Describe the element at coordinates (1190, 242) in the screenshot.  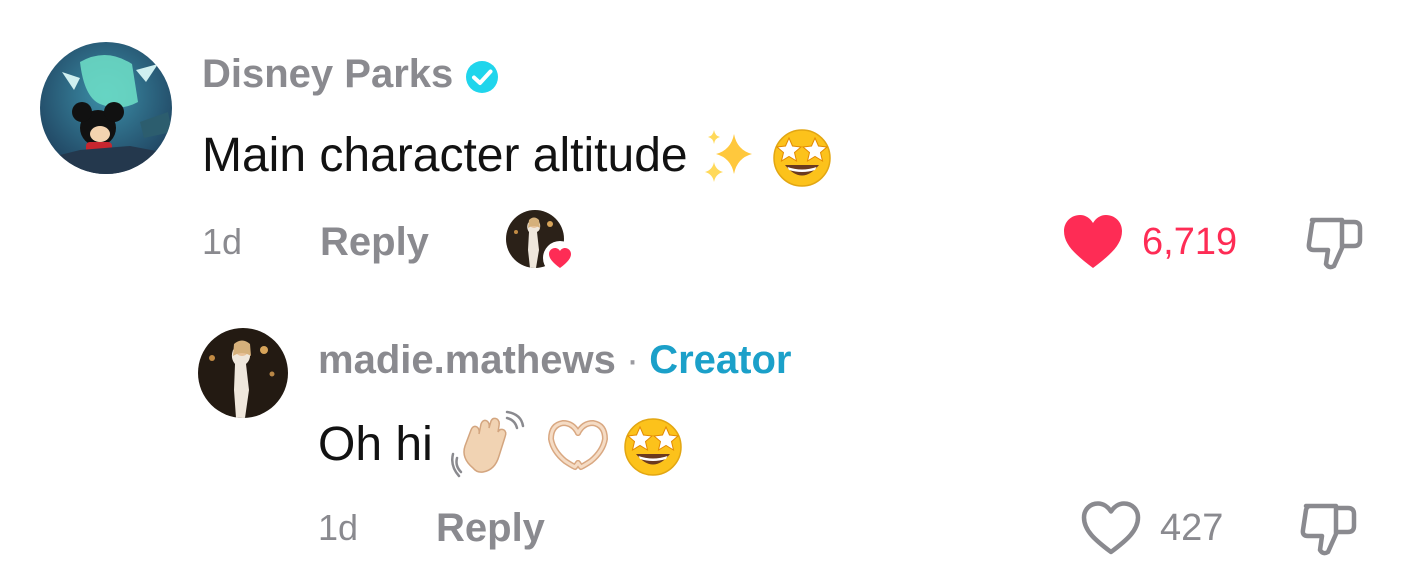
I see `like-count: 6,719` at that location.